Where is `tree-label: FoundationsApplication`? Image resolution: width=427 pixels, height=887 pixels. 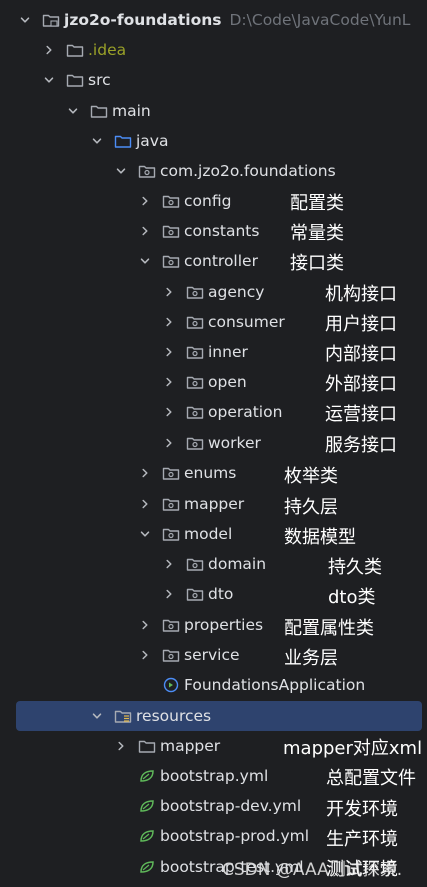 tree-label: FoundationsApplication is located at coordinates (275, 685).